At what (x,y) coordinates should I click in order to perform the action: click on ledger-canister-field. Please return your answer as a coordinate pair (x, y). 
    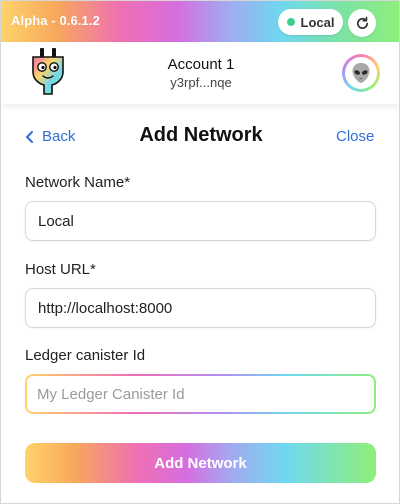
    Looking at the image, I should click on (200, 394).